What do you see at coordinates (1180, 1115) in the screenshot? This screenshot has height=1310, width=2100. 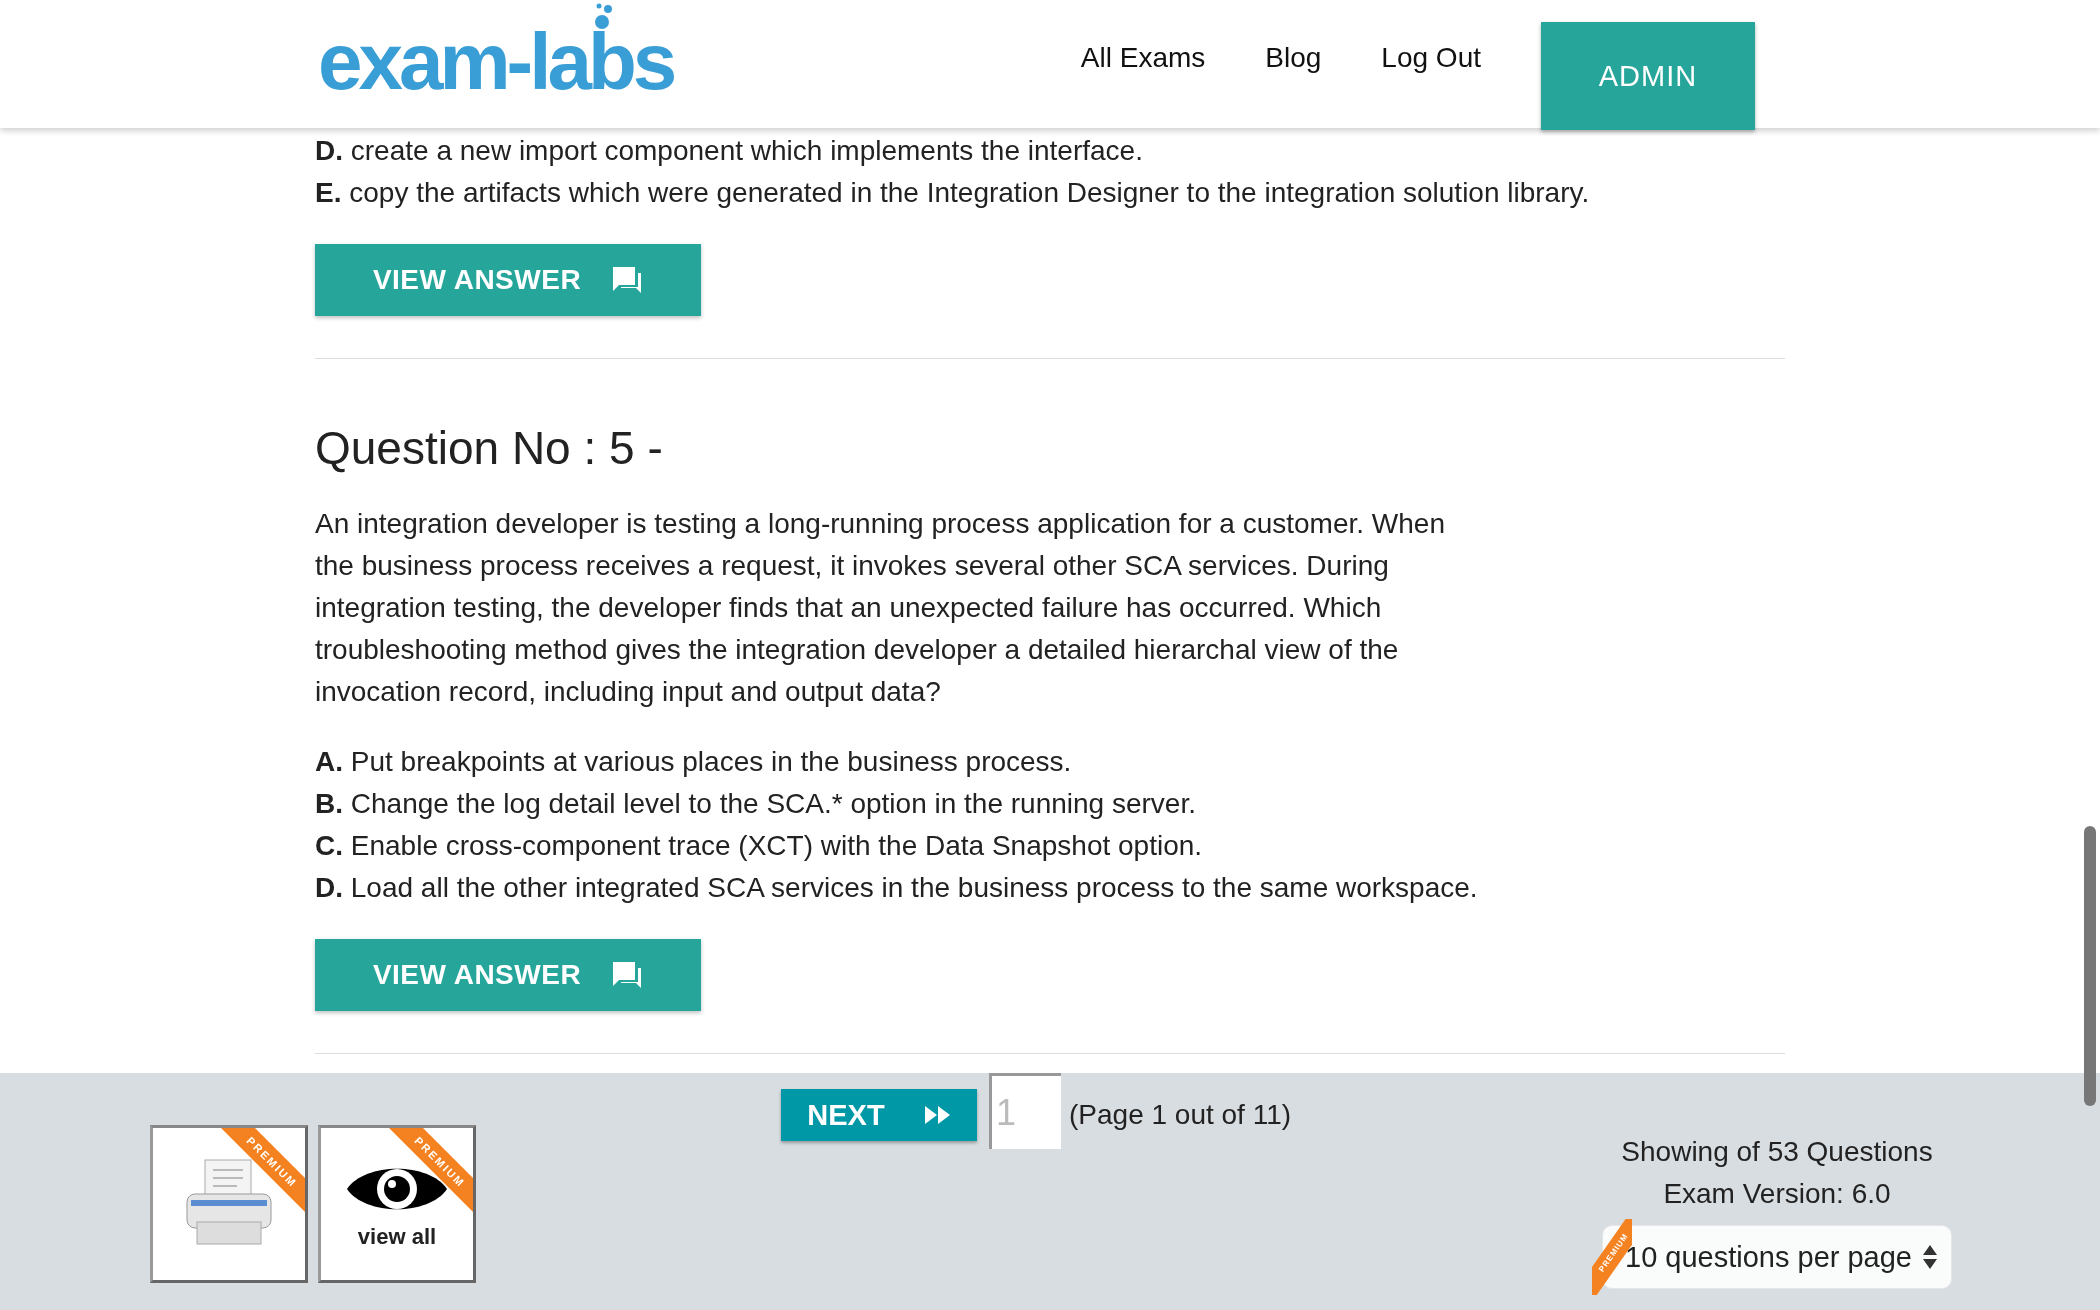 I see `page-info: (Page 1 out of 11)` at bounding box center [1180, 1115].